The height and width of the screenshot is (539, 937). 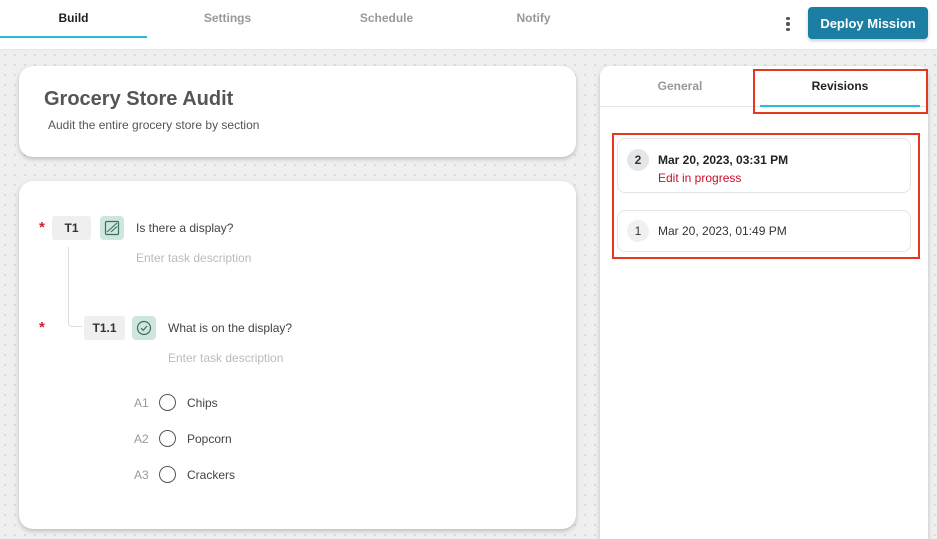 I want to click on answer-label: Popcorn, so click(x=209, y=439).